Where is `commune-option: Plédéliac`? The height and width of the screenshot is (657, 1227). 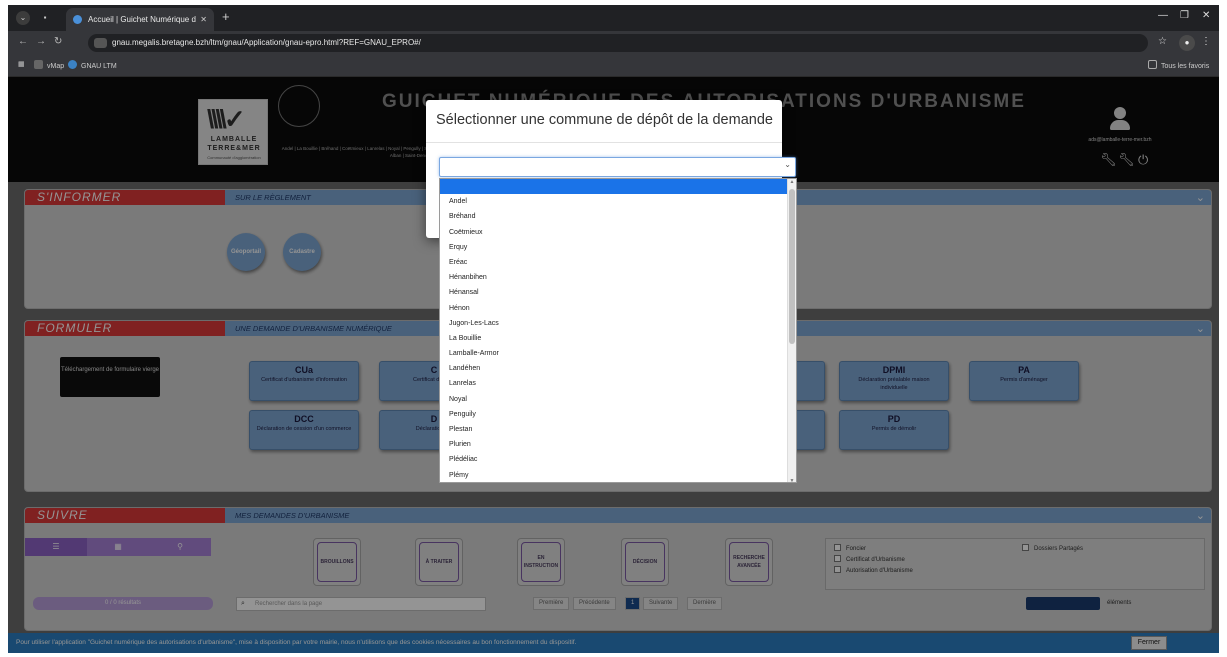
commune-option: Plédéliac is located at coordinates (614, 459).